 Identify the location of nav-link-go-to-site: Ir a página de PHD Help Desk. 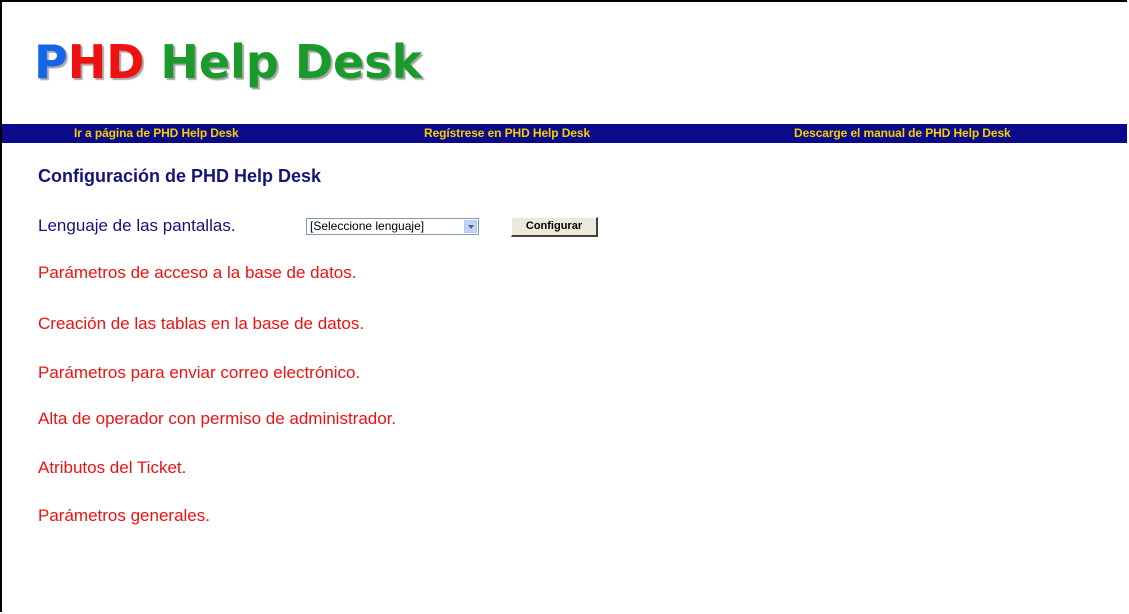
(156, 133).